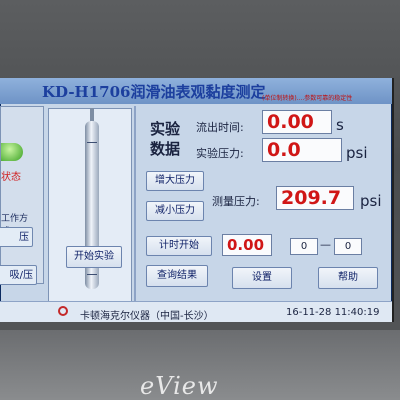  Describe the element at coordinates (11, 177) in the screenshot. I see `status-label: 状态` at that location.